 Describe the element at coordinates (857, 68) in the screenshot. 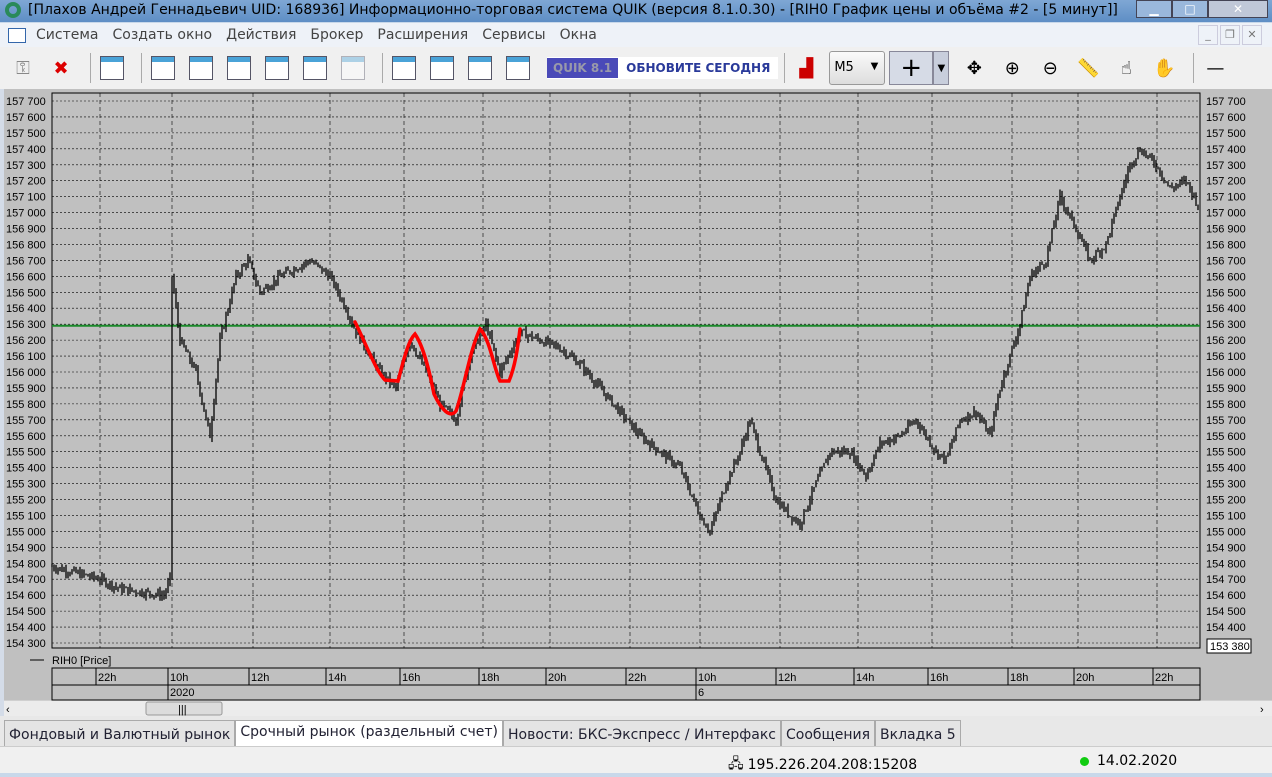

I see `interval-select: M5` at that location.